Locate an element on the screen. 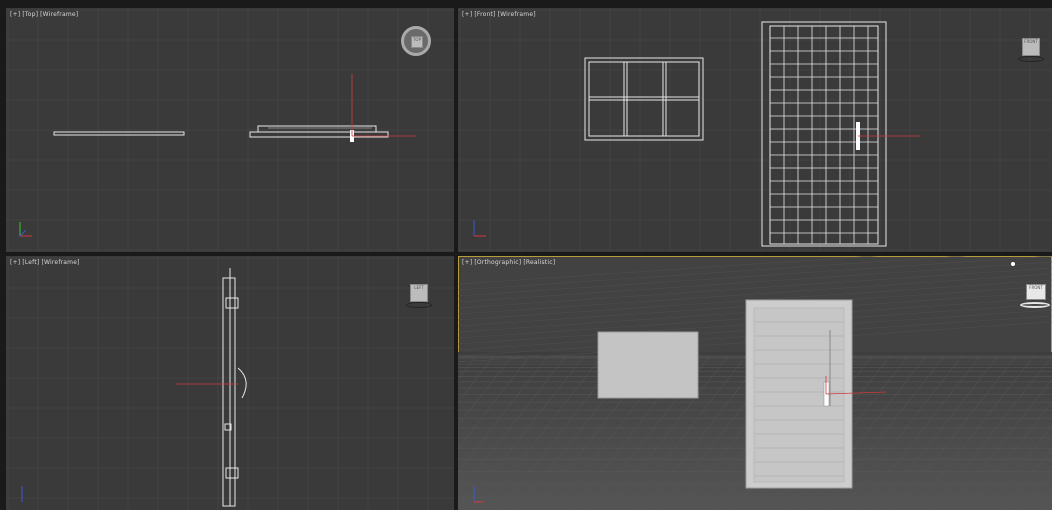 This screenshot has width=1052, height=510. door-object-left is located at coordinates (234, 387).